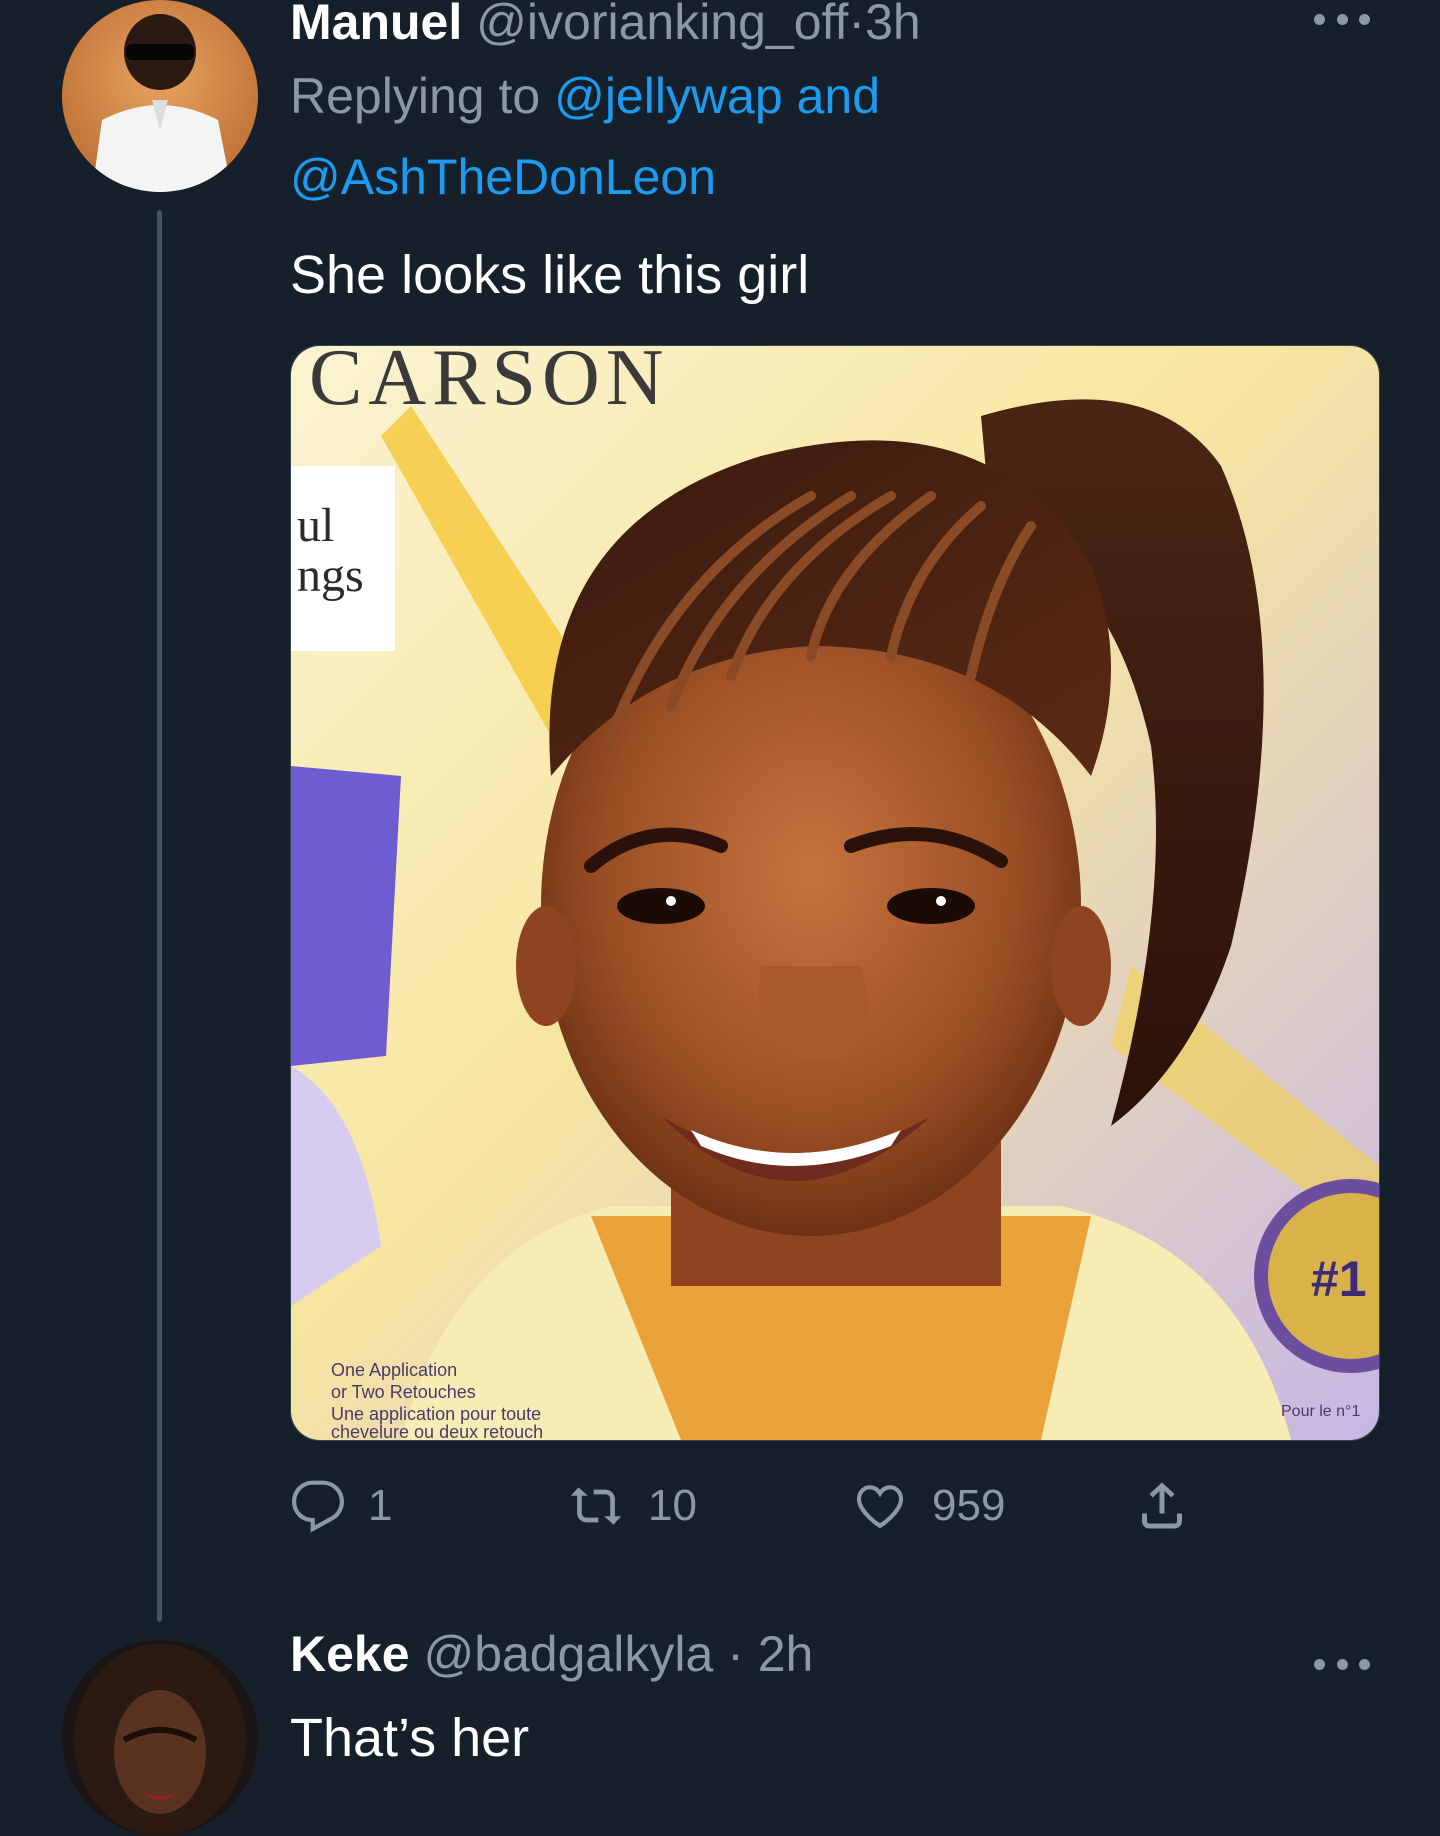 The height and width of the screenshot is (1836, 1440). I want to click on mention-and: and, so click(838, 96).